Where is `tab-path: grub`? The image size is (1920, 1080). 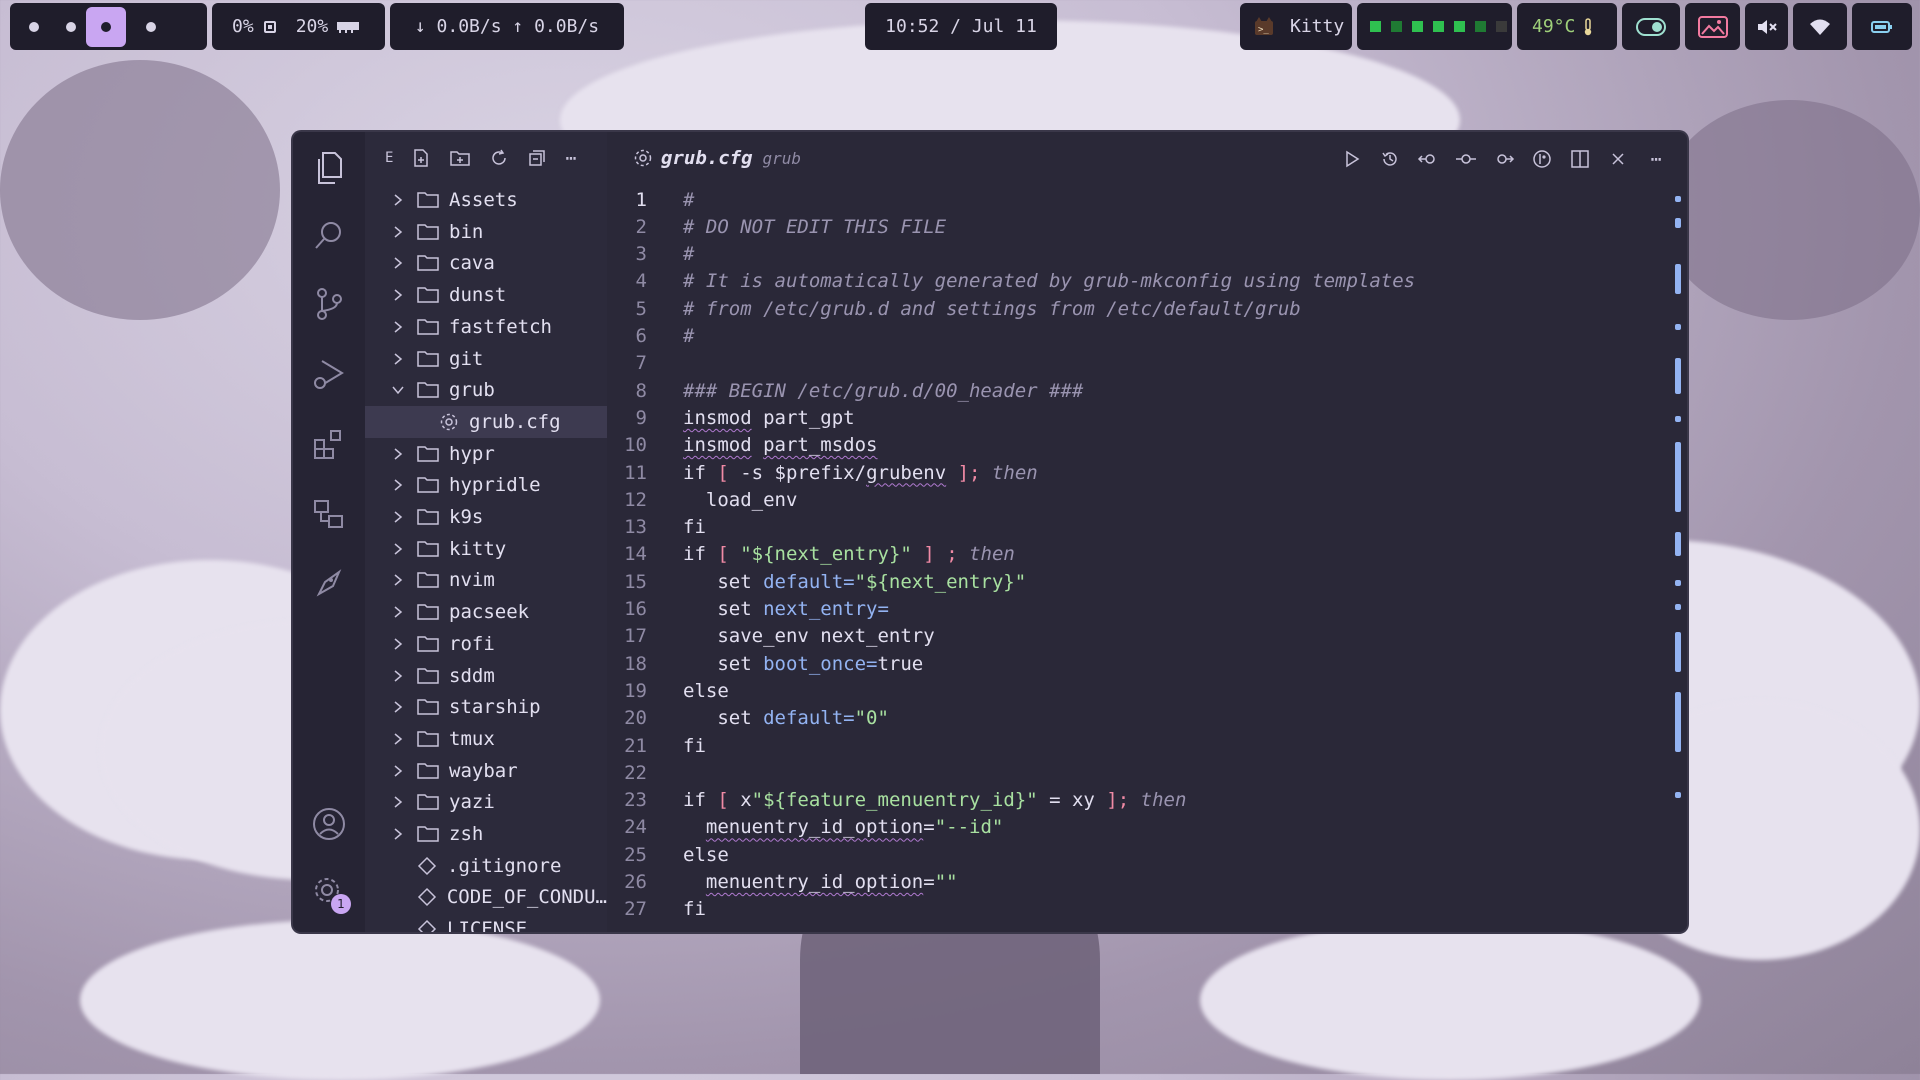 tab-path: grub is located at coordinates (782, 158).